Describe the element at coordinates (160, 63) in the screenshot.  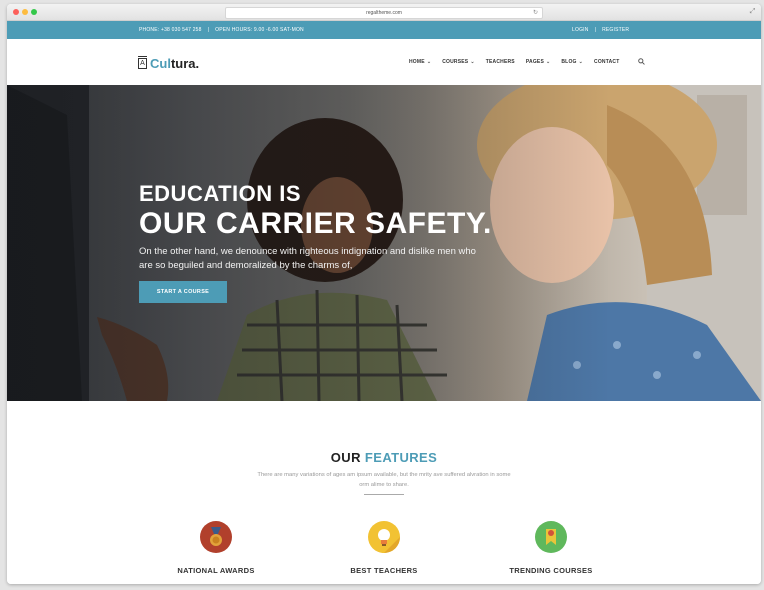
I see `logo-text-accent: Cul` at that location.